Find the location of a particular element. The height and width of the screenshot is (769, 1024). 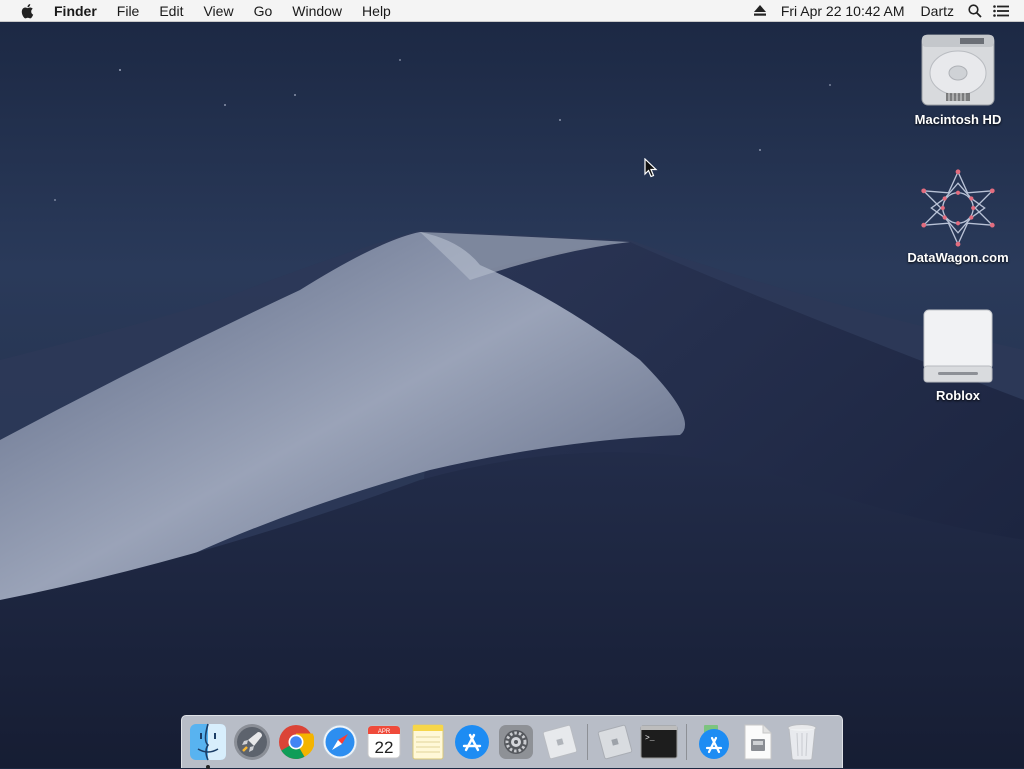

calendar-day: 22 is located at coordinates (384, 747).